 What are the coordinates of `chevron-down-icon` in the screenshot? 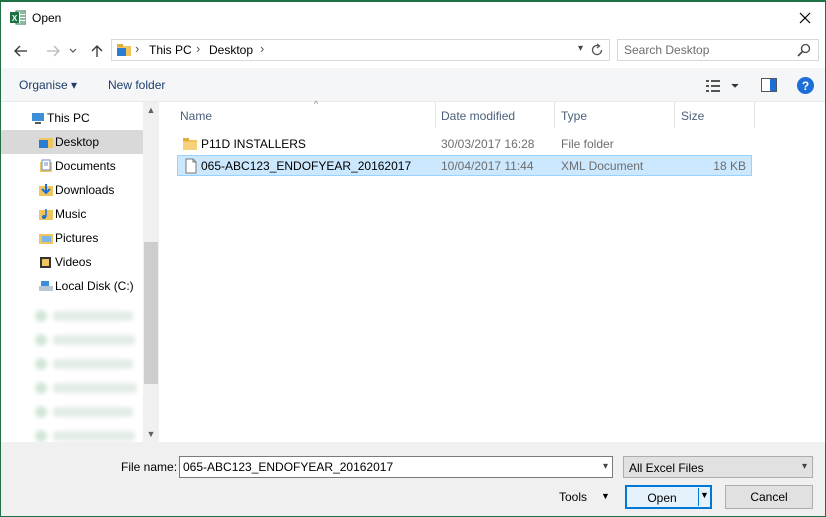 It's located at (73, 50).